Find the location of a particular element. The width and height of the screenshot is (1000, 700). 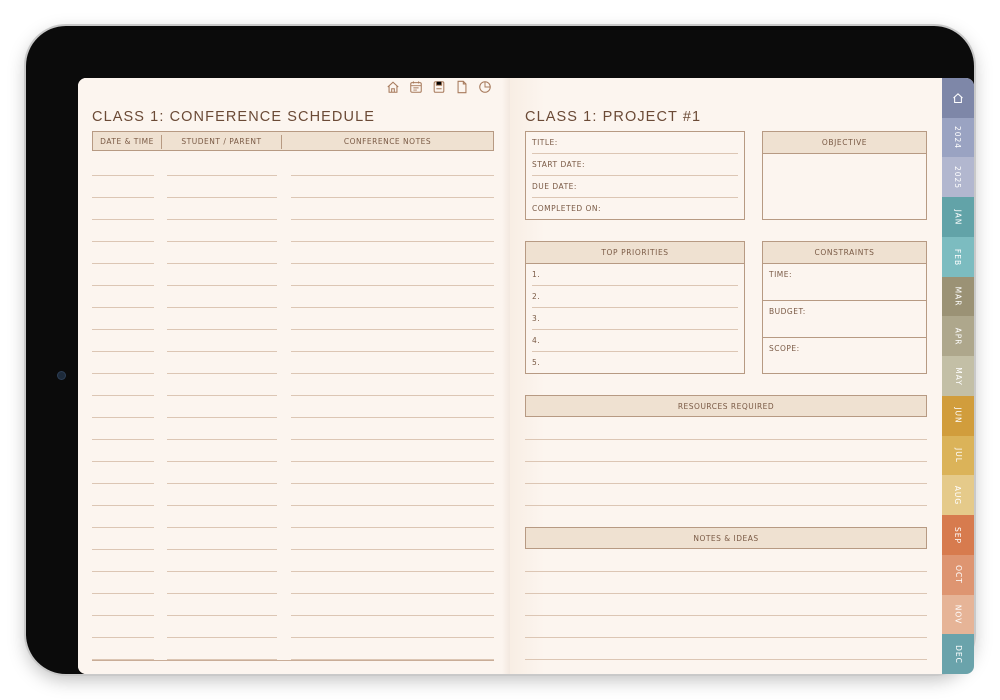

notes-label: NOTES & IDEAS is located at coordinates (726, 538).